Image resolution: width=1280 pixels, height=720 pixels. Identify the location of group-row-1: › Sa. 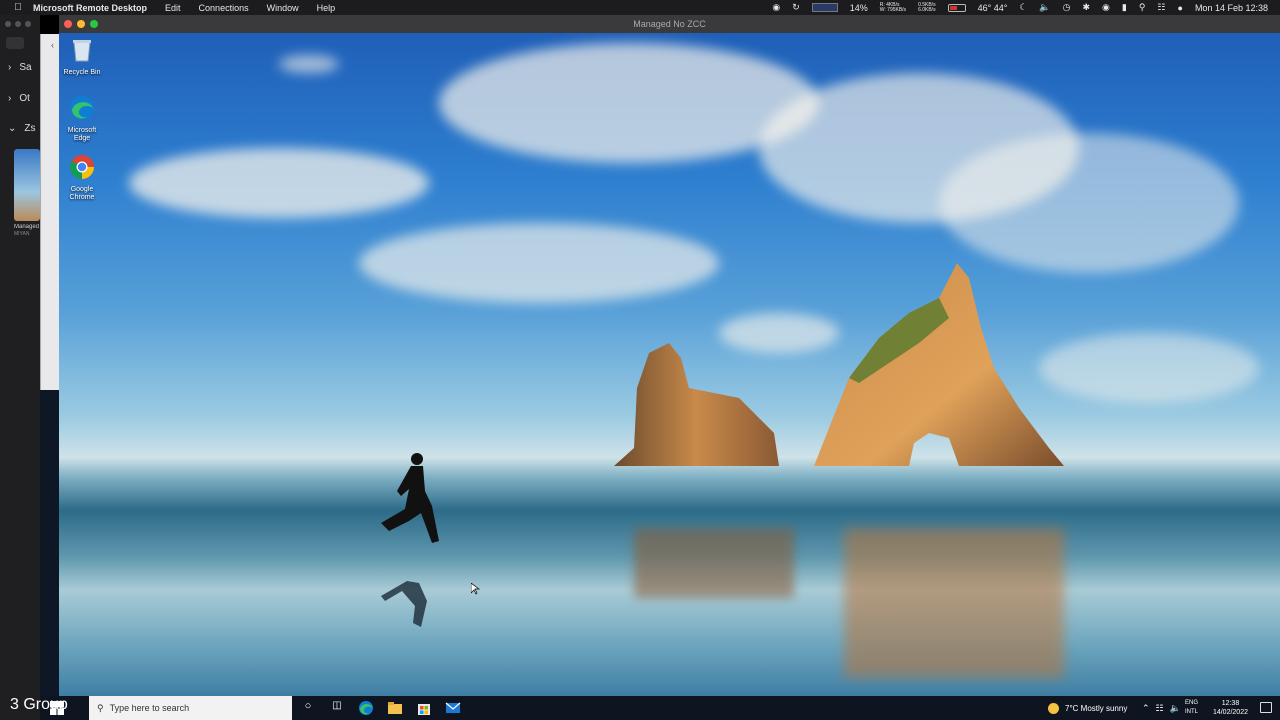
(20, 67).